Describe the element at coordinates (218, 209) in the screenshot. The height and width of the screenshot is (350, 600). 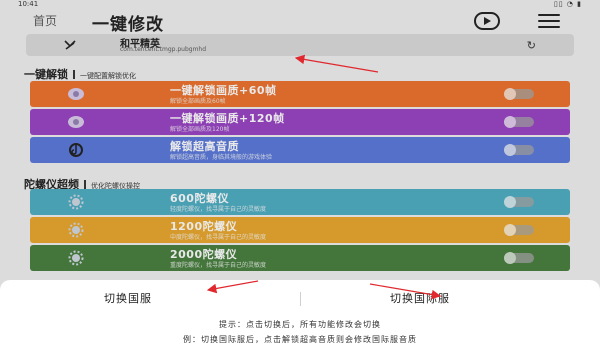
I see `gyro-desc: 轻度陀螺仪，找寻属于自己的灵敏度` at that location.